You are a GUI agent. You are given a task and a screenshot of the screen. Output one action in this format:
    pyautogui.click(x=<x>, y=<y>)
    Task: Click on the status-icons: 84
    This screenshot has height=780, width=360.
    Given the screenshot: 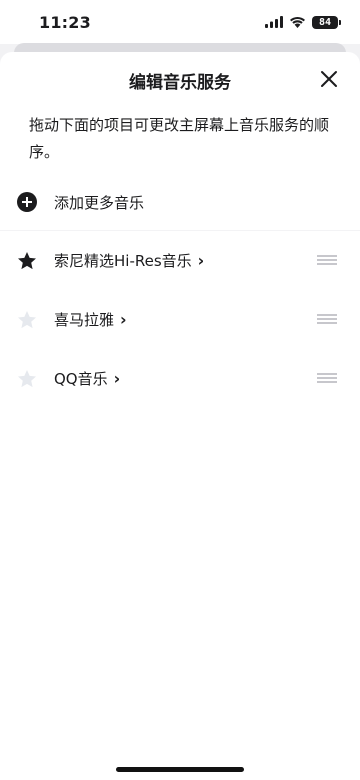 What is the action you would take?
    pyautogui.click(x=303, y=22)
    